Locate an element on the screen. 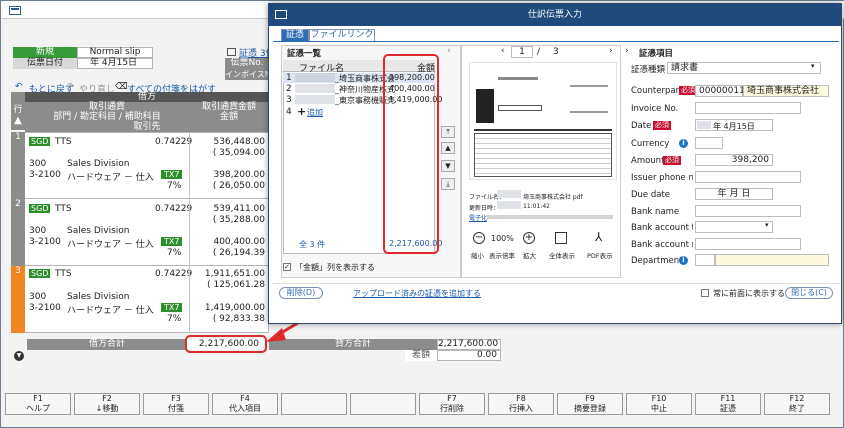 This screenshot has height=428, width=844. undo-icon: ↶ is located at coordinates (19, 87).